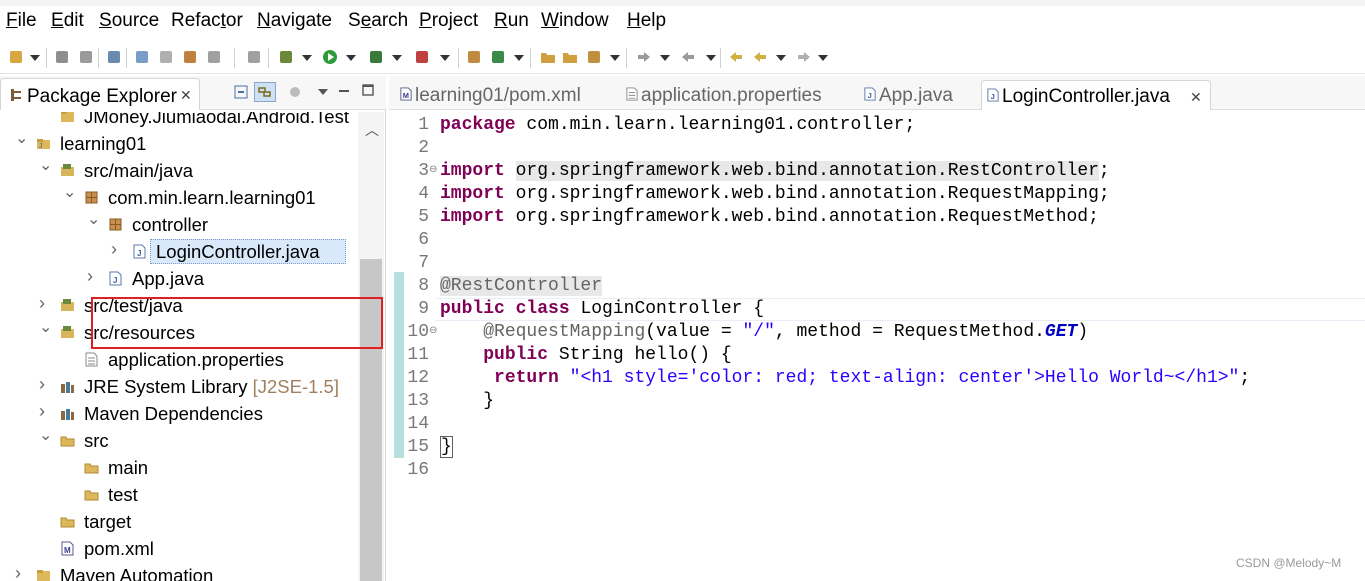 The image size is (1365, 581). Describe the element at coordinates (344, 91) in the screenshot. I see `minimize-icon` at that location.